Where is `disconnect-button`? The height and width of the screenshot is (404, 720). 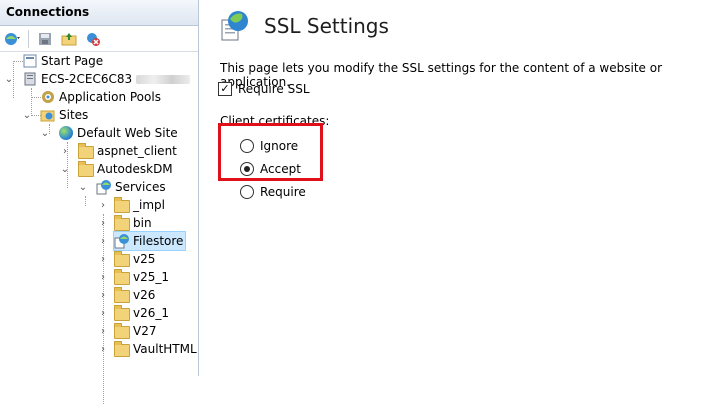 disconnect-button is located at coordinates (93, 39).